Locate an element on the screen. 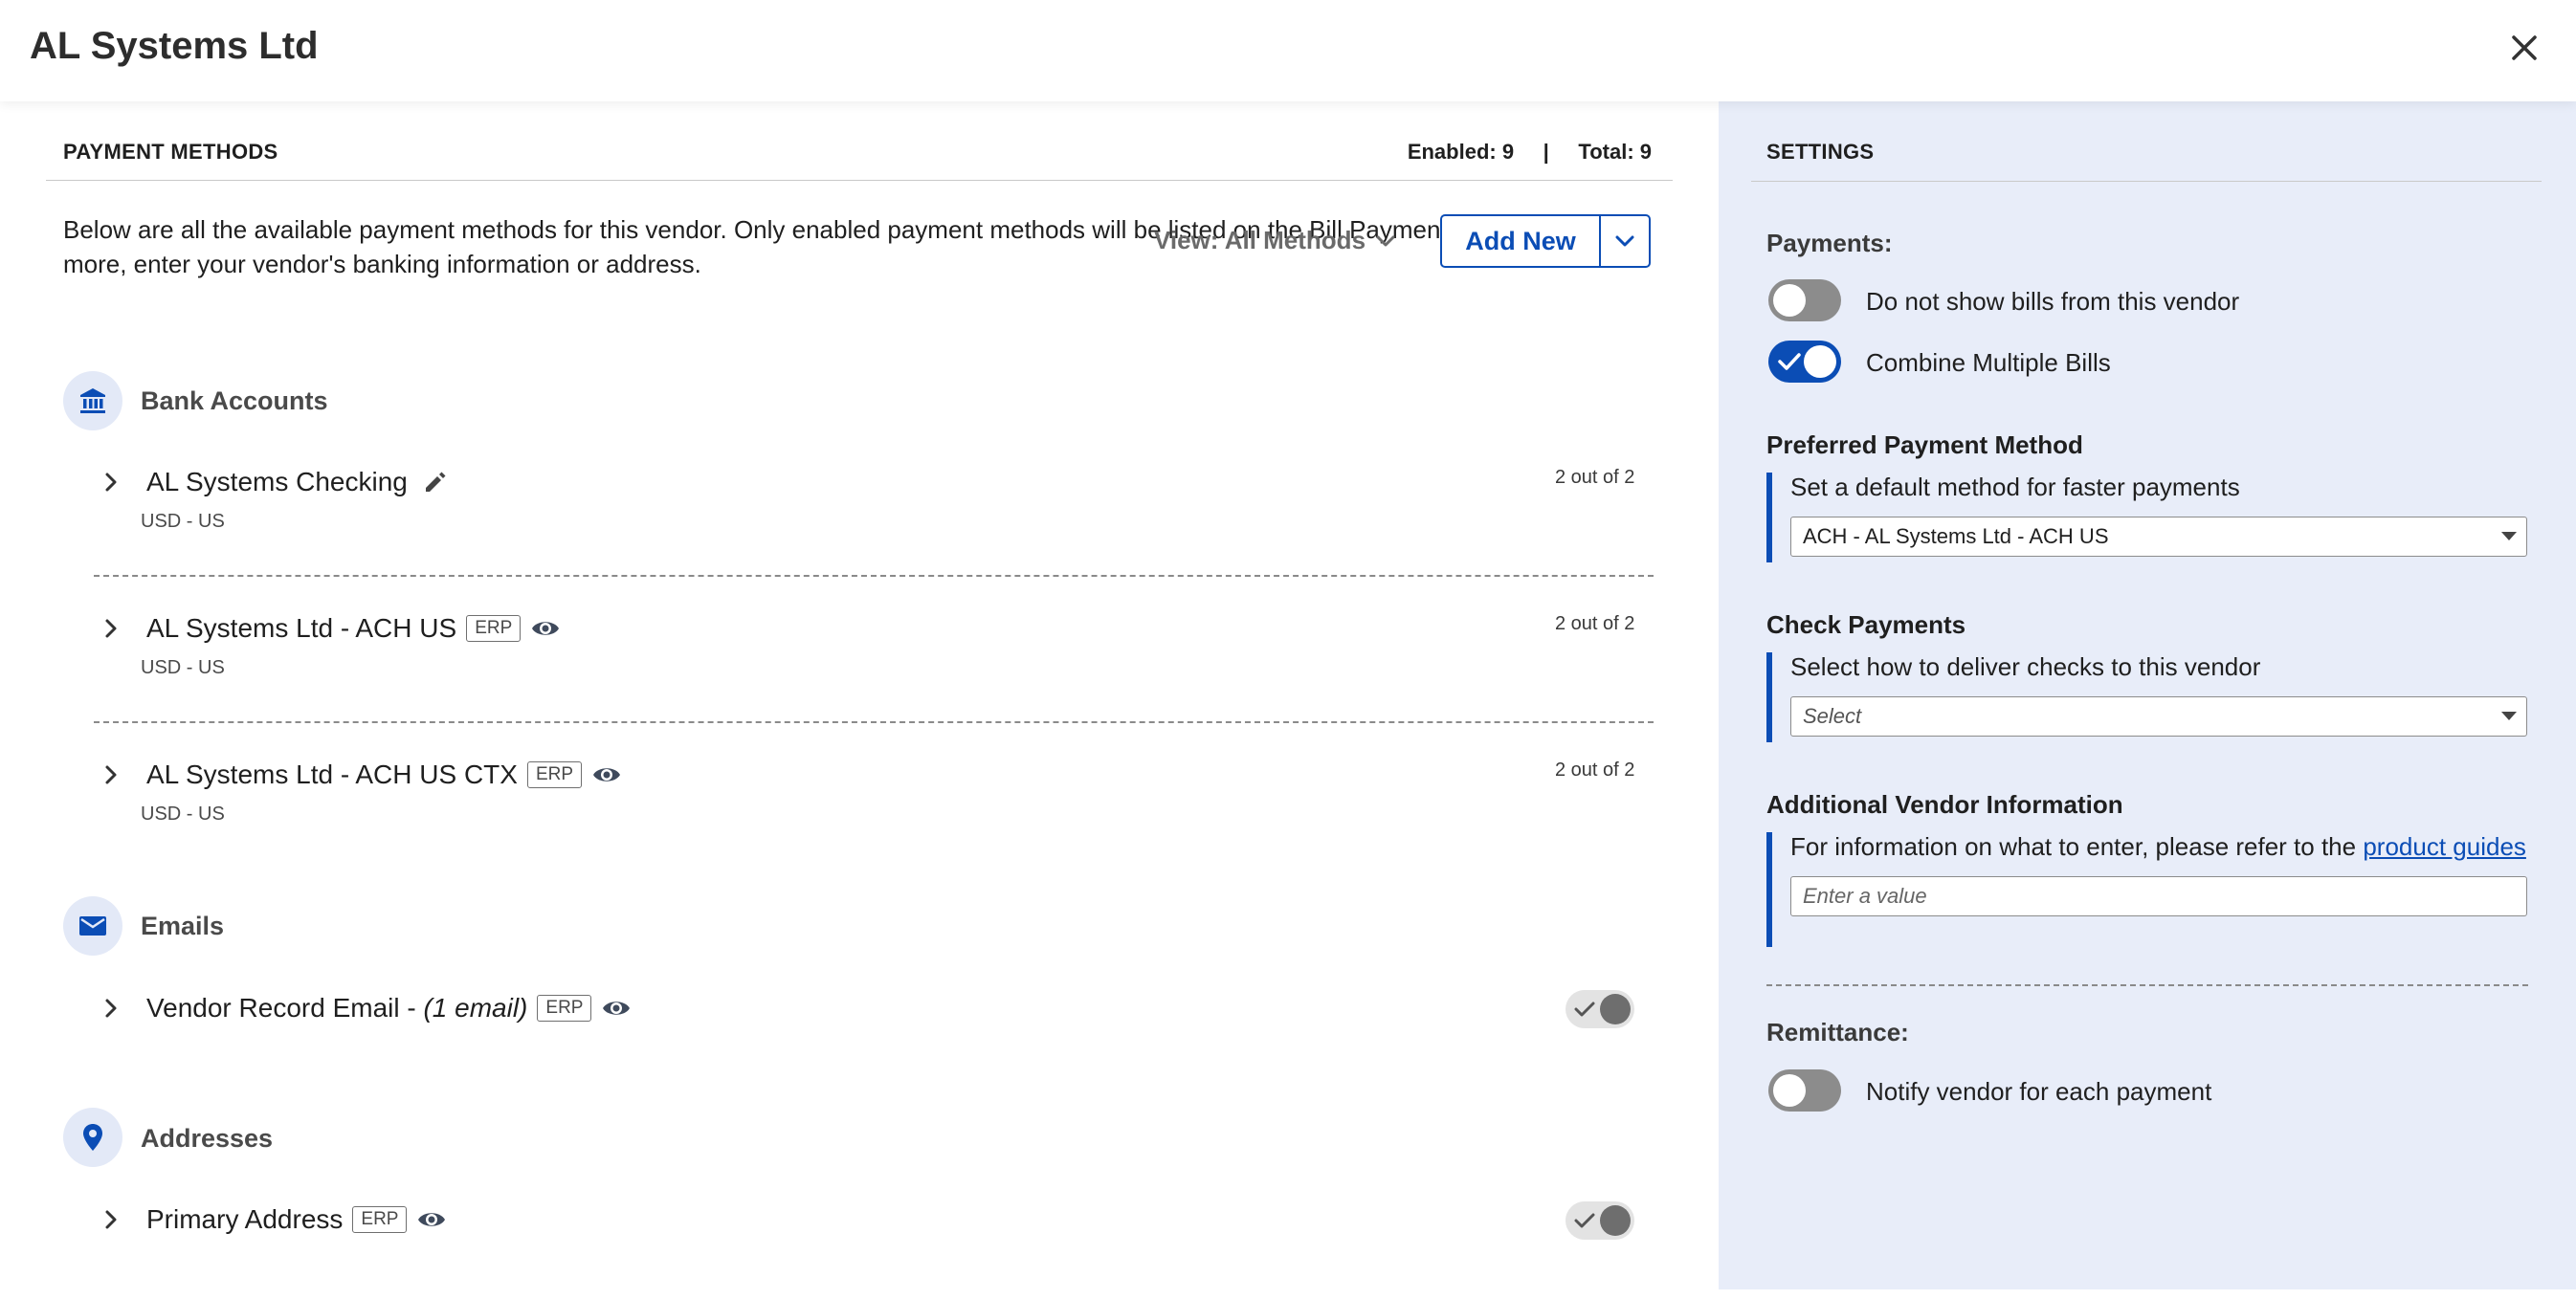 The image size is (2576, 1299). pencil-icon is located at coordinates (435, 482).